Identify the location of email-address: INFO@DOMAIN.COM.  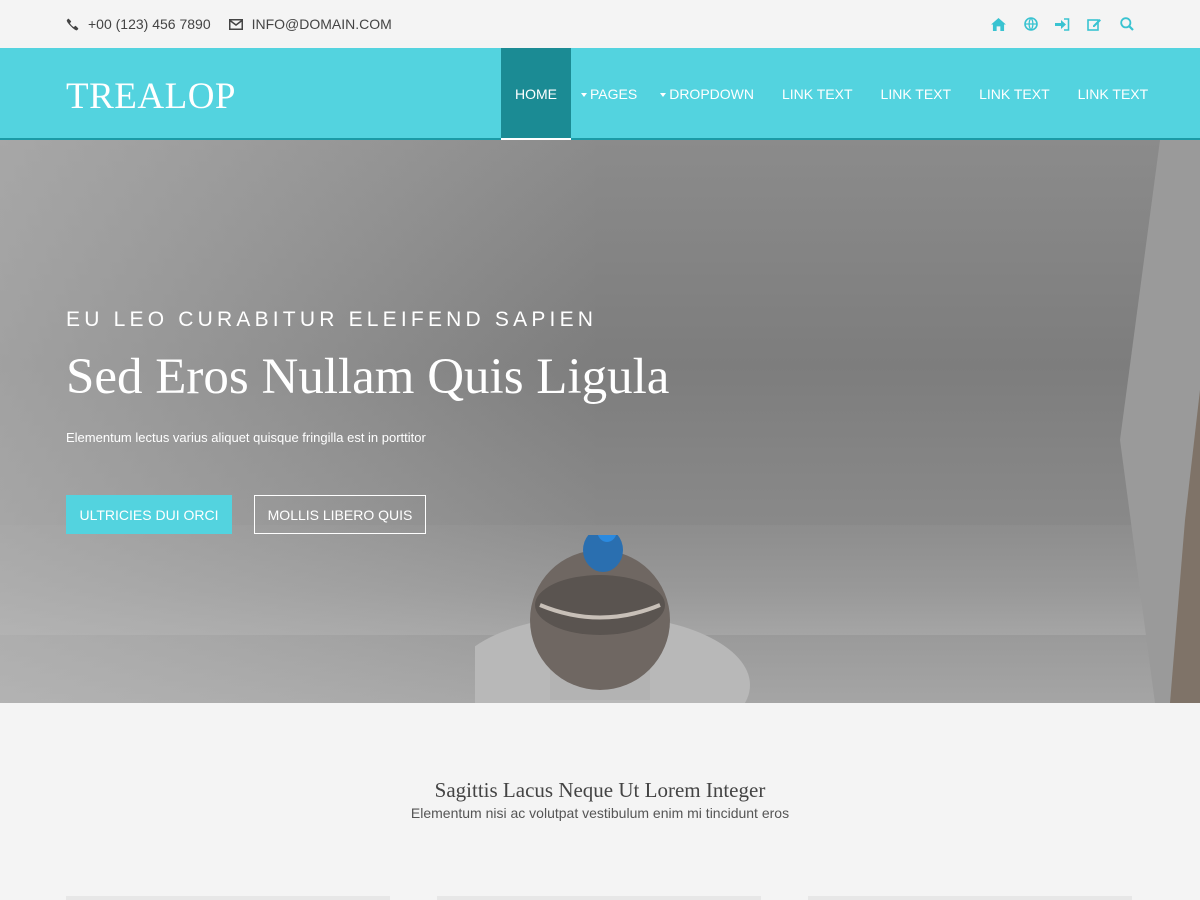
(321, 24).